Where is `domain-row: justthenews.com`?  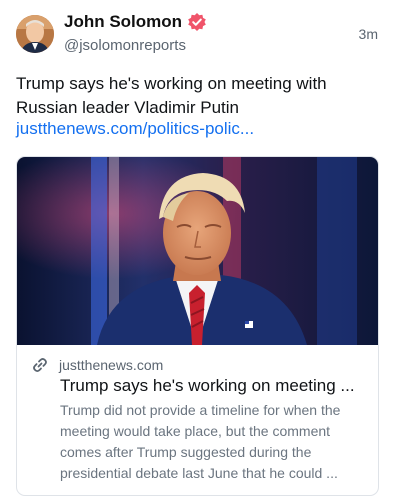 domain-row: justthenews.com is located at coordinates (97, 365).